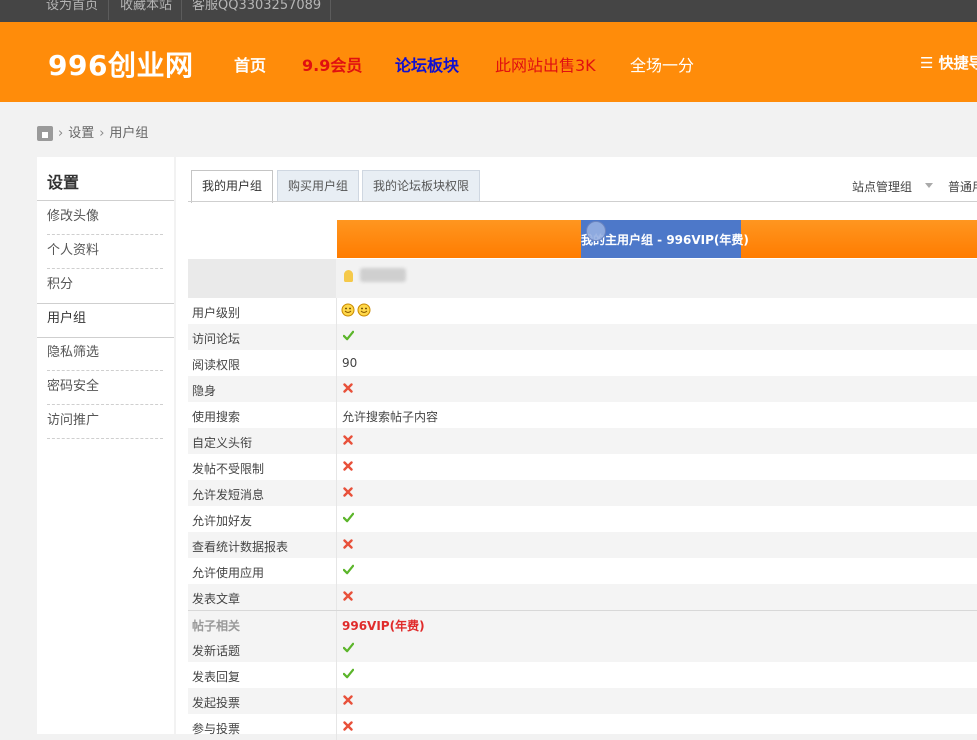  I want to click on site-header: 996创业网 首页 9.9会员 论坛板块 此网站出售3K 全场一分 ☰ 快捷导航, so click(488, 62).